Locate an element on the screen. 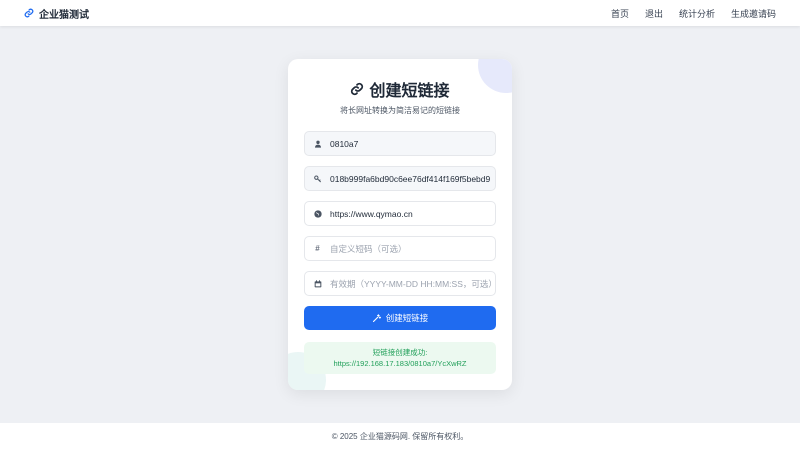 The height and width of the screenshot is (450, 800). url-field: https://www.qymao.cn is located at coordinates (400, 213).